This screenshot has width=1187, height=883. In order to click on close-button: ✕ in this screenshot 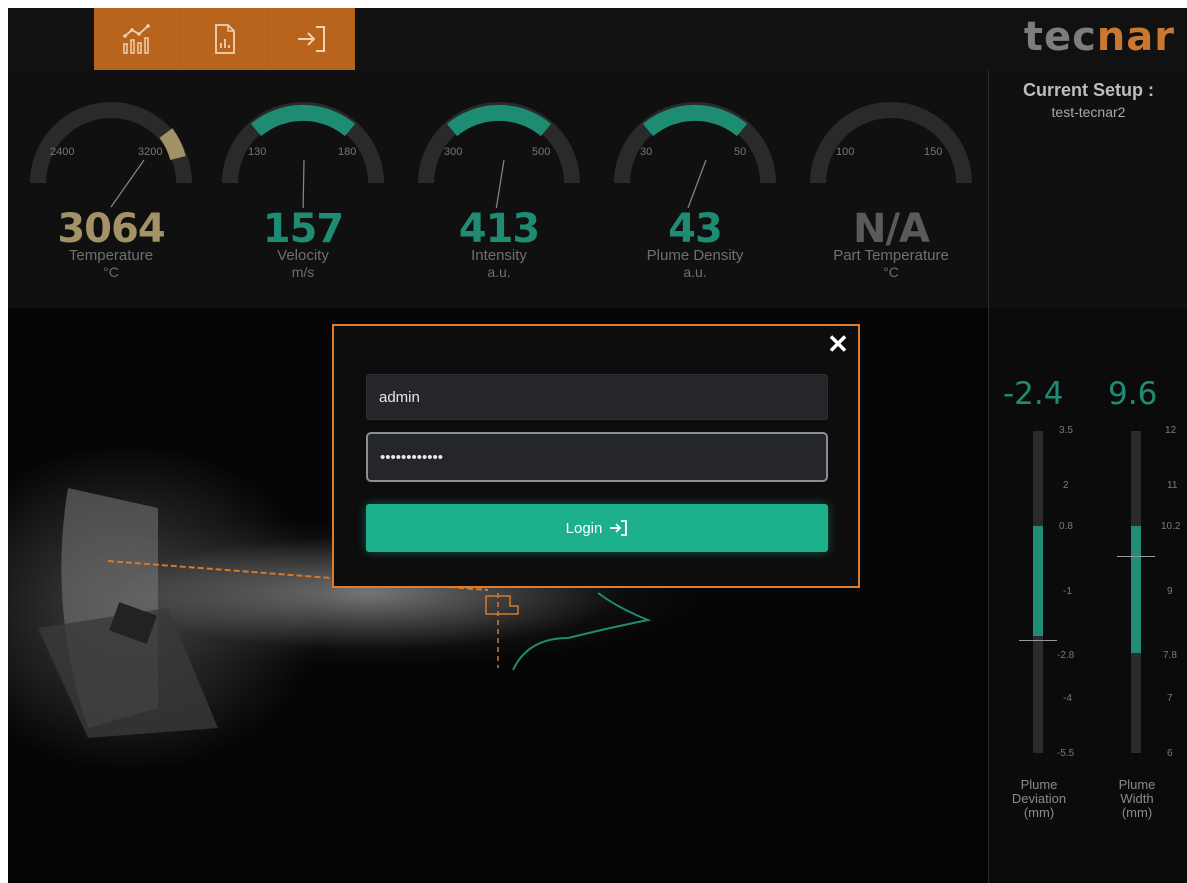, I will do `click(838, 344)`.